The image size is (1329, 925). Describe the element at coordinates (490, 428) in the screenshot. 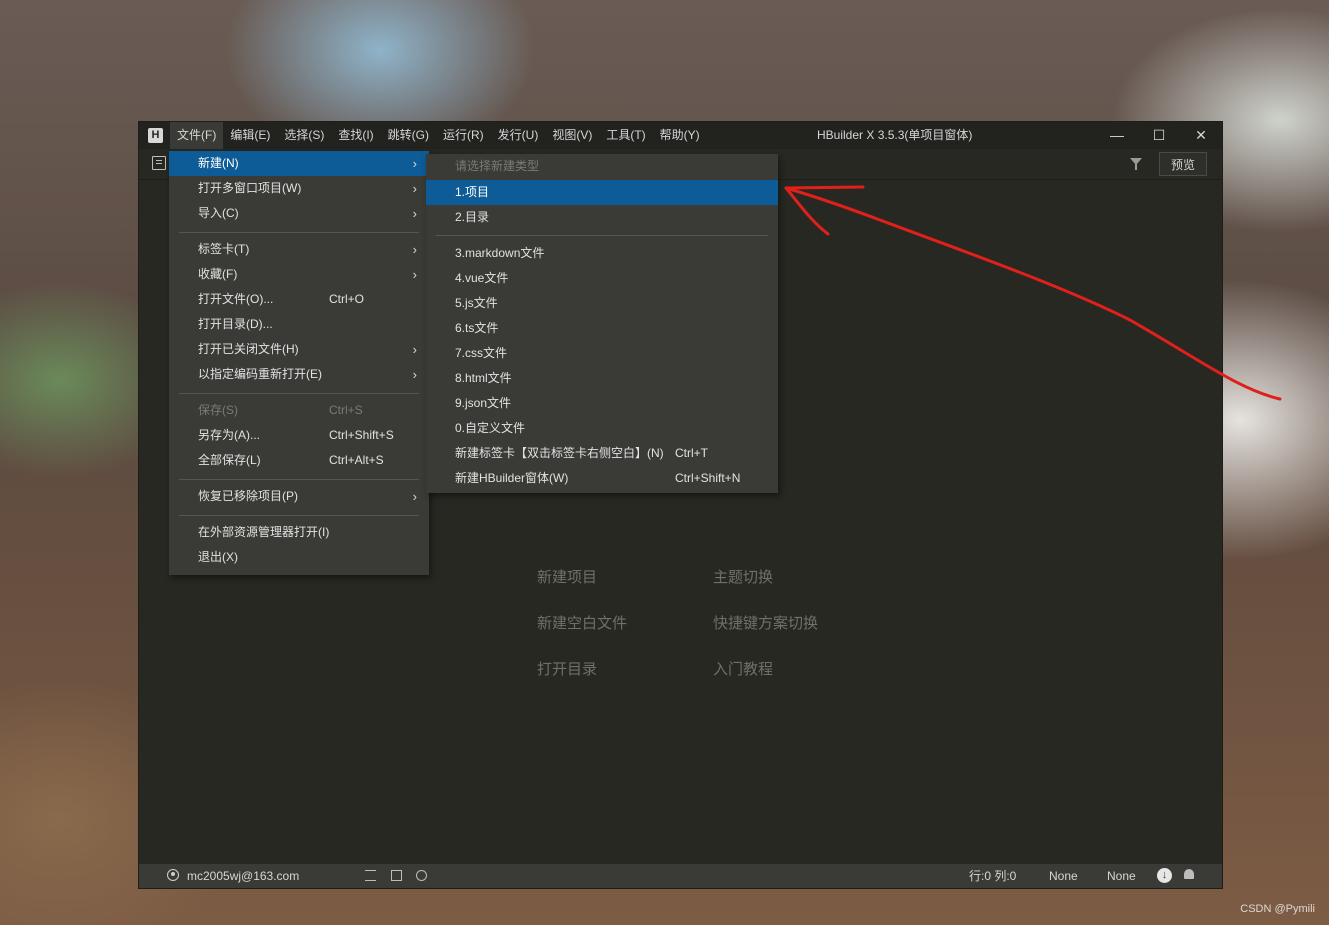

I see `menu-item-label: 0.自定义文件` at that location.